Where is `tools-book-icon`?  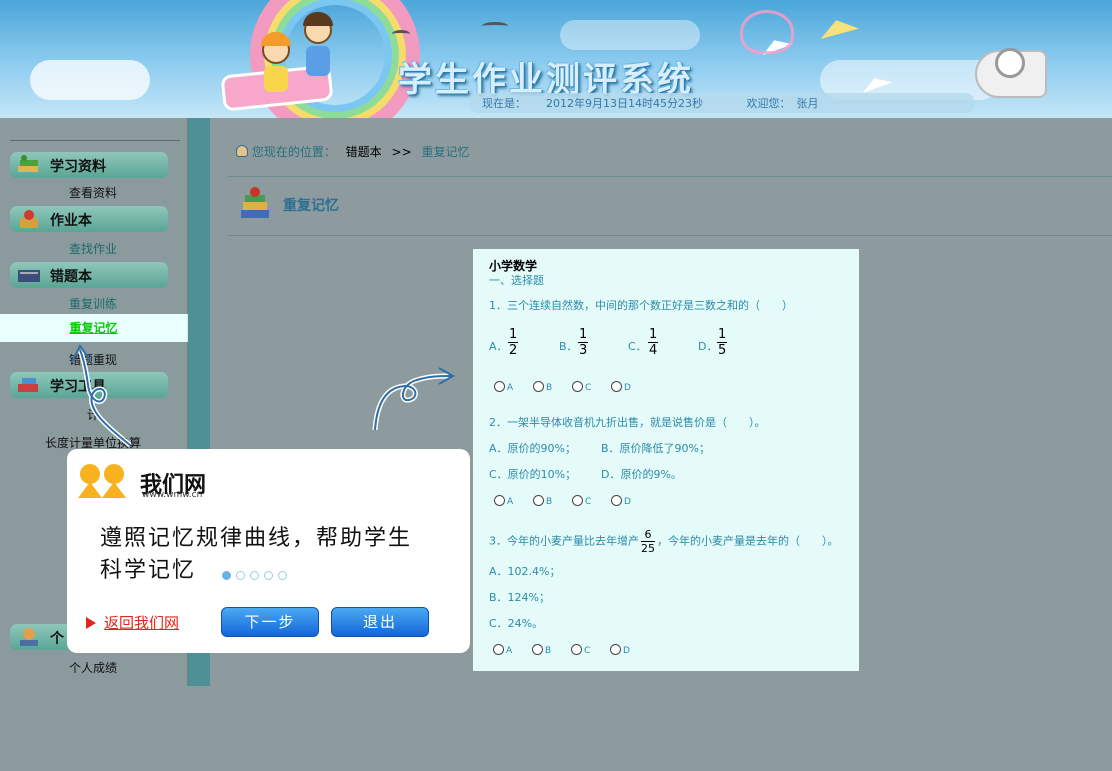 tools-book-icon is located at coordinates (29, 385).